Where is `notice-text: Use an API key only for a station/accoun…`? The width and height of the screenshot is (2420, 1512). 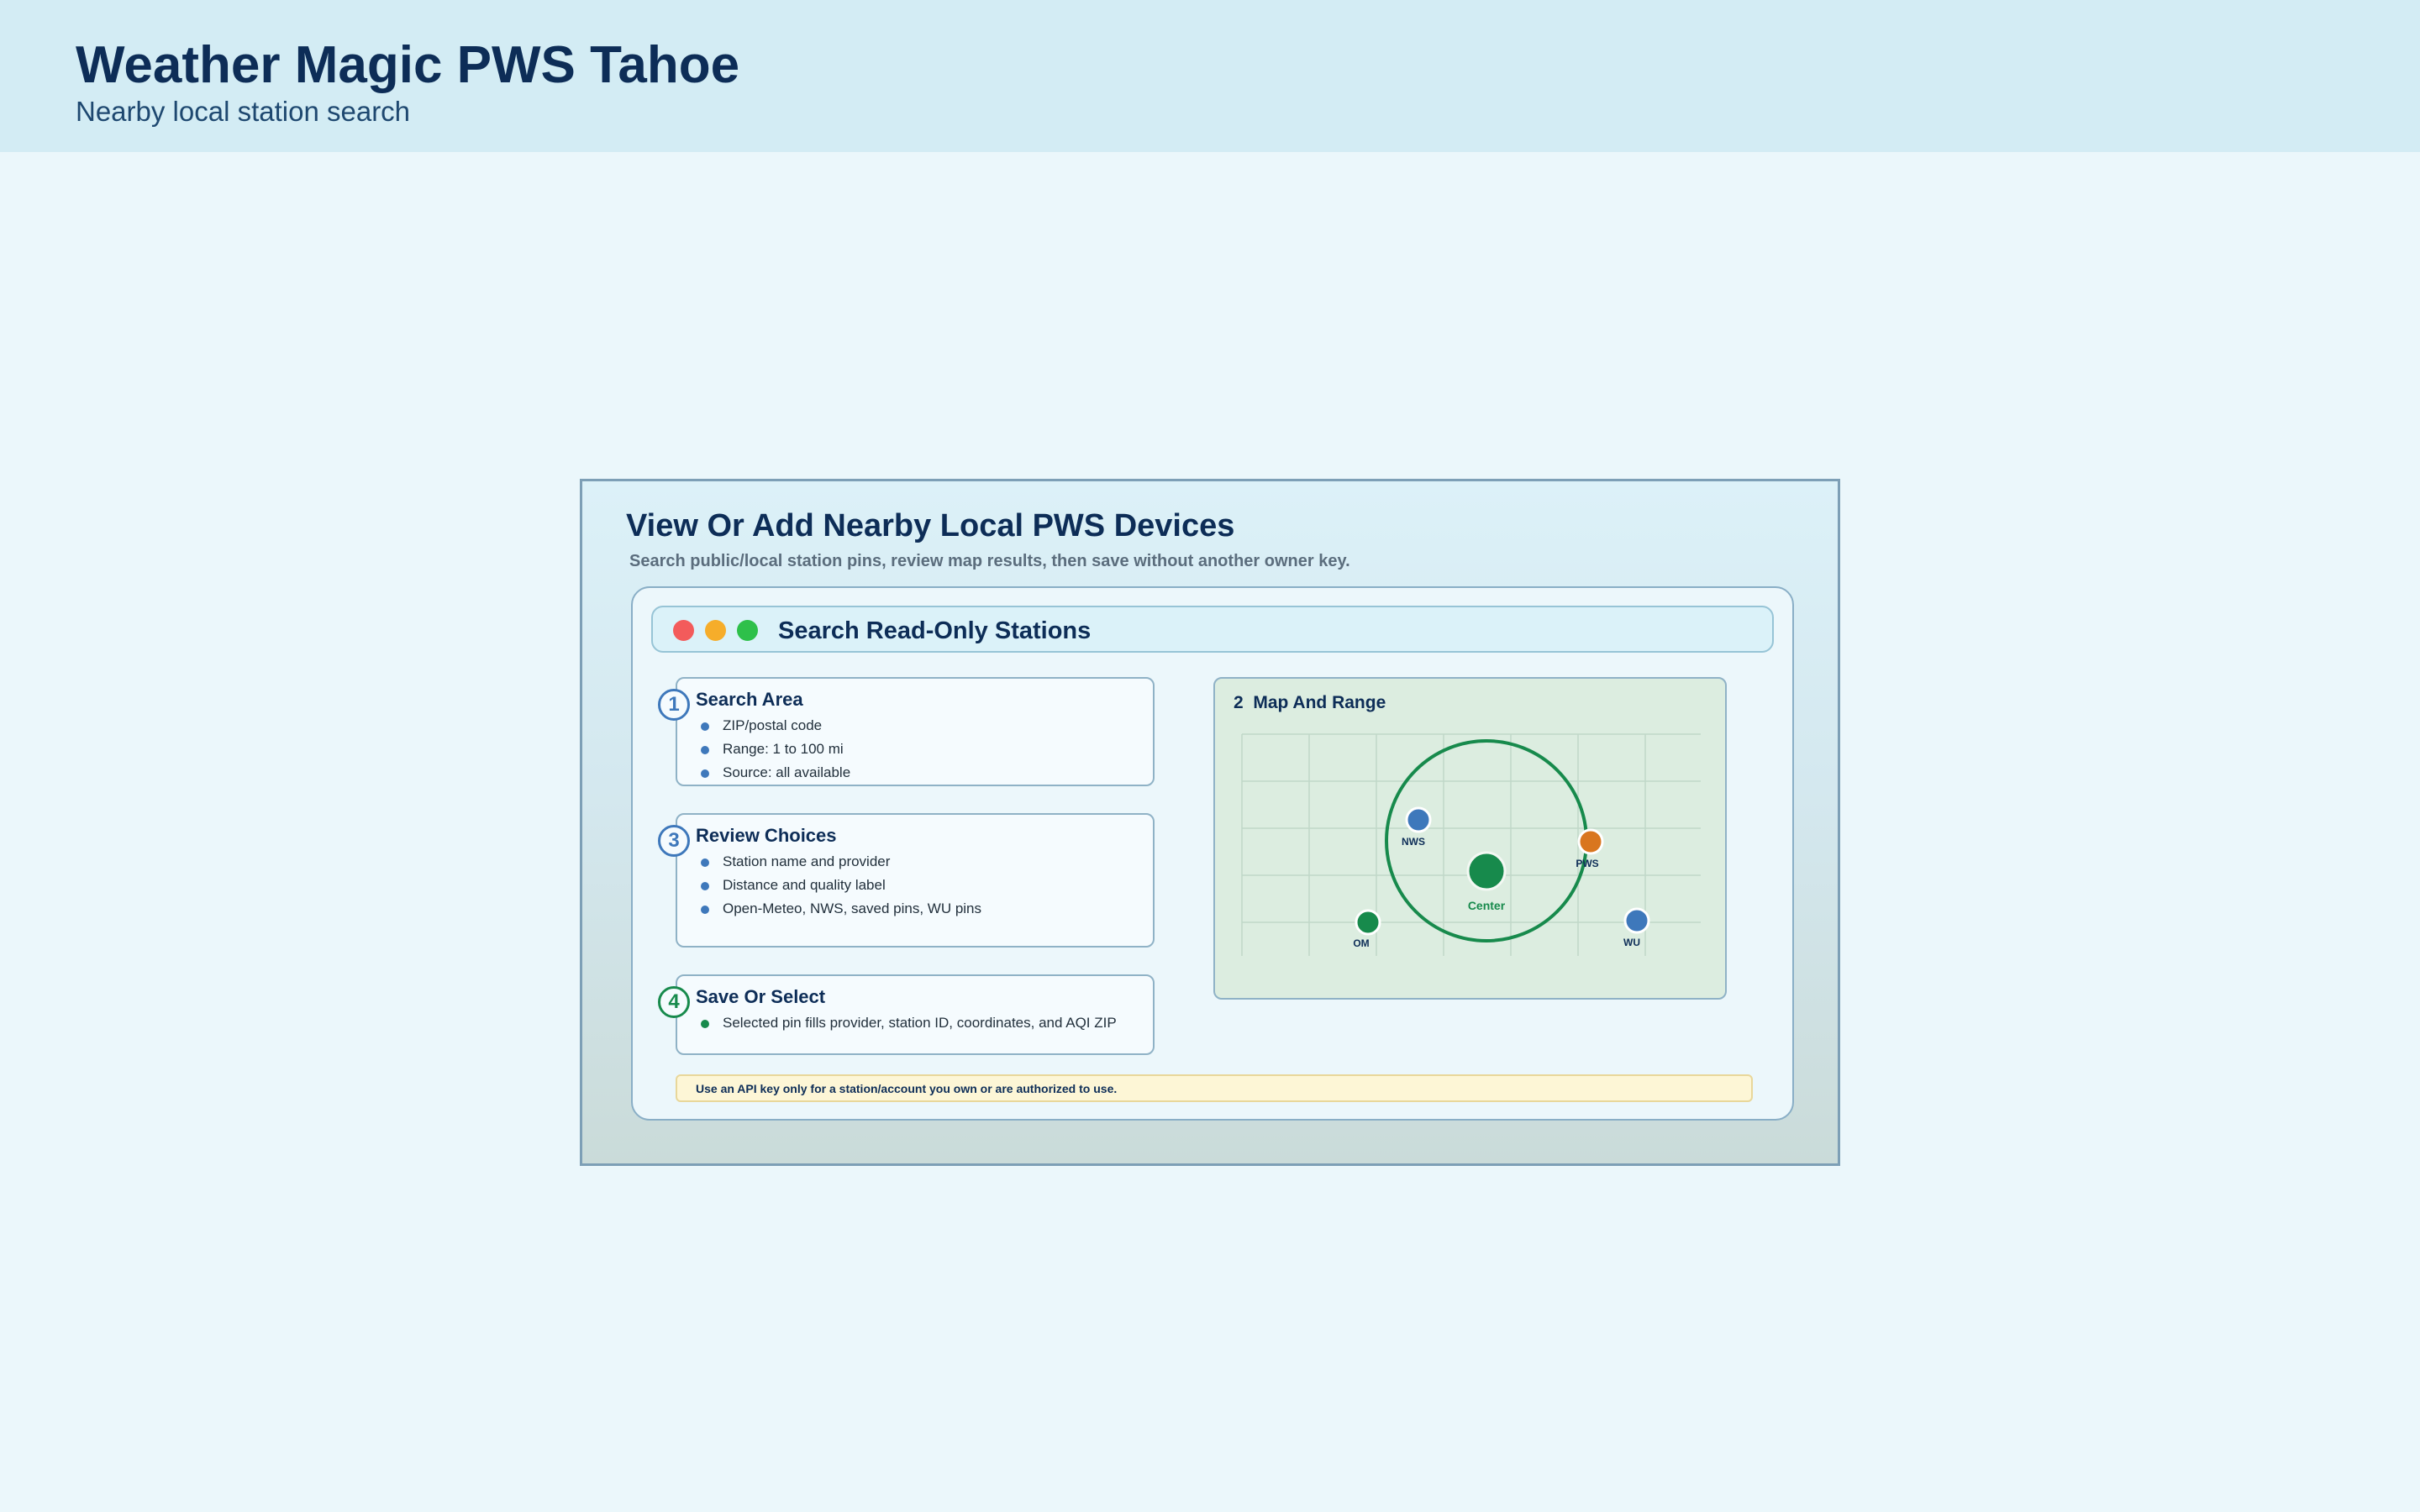
notice-text: Use an API key only for a station/accoun… is located at coordinates (907, 1088).